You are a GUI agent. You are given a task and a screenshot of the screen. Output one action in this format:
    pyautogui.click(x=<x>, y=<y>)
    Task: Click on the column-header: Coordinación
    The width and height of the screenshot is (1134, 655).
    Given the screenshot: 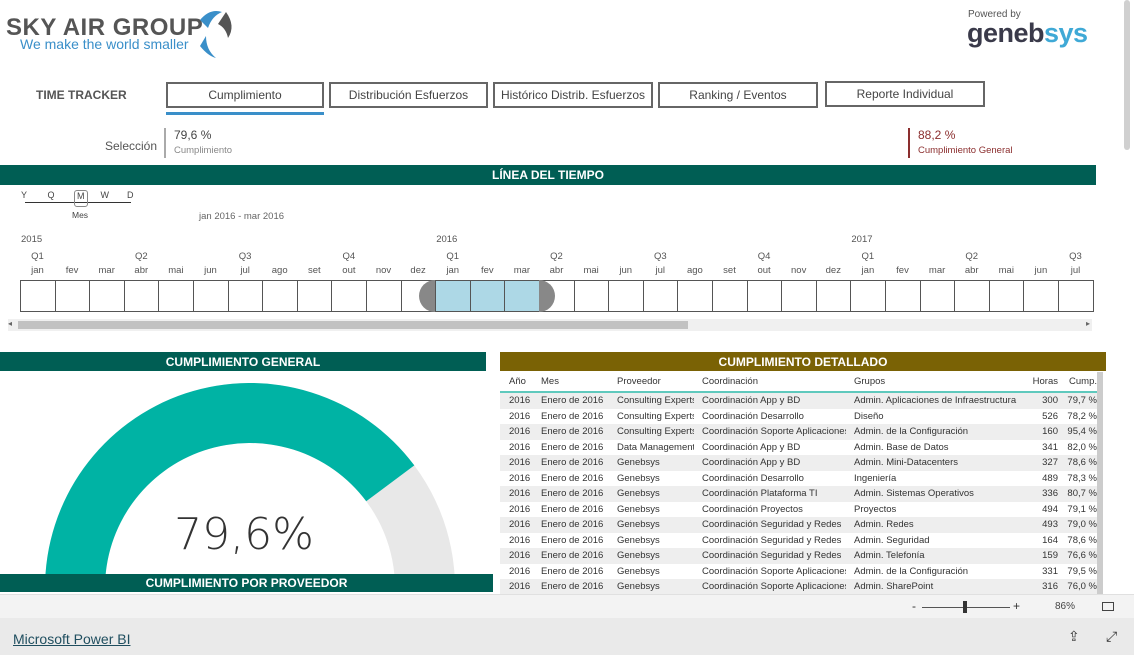 What is the action you would take?
    pyautogui.click(x=770, y=381)
    